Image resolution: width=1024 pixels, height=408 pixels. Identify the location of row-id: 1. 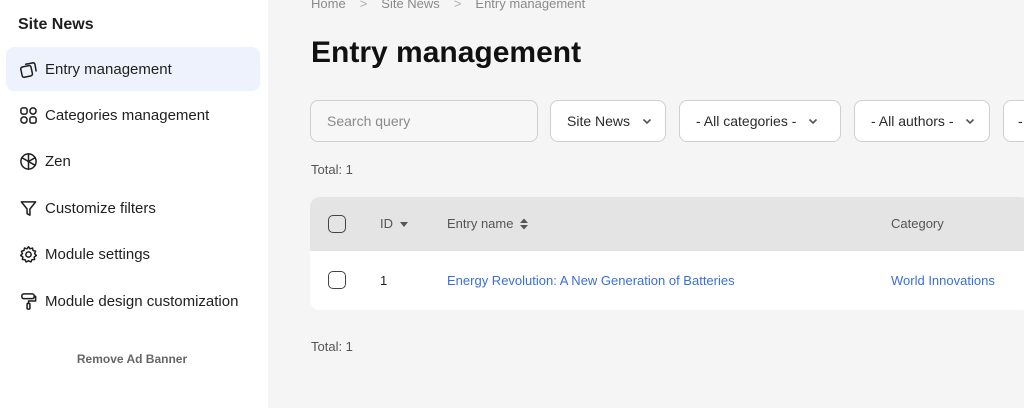
(384, 280).